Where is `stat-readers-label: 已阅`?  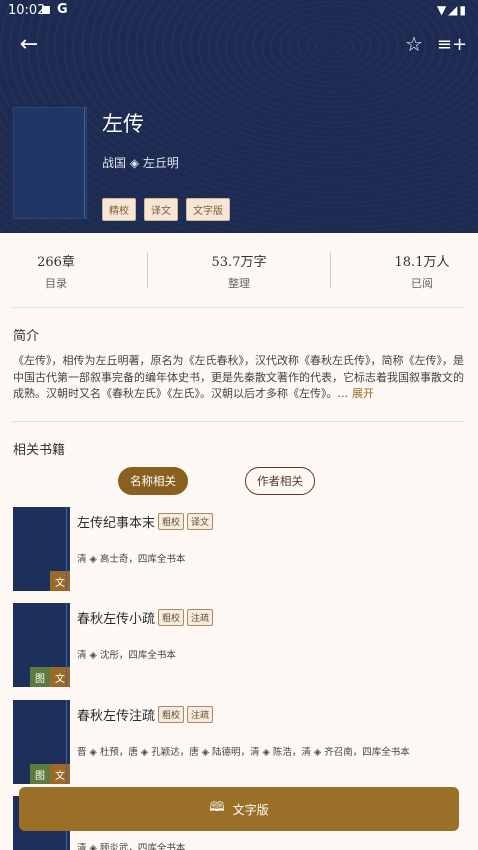
stat-readers-label: 已阅 is located at coordinates (422, 283).